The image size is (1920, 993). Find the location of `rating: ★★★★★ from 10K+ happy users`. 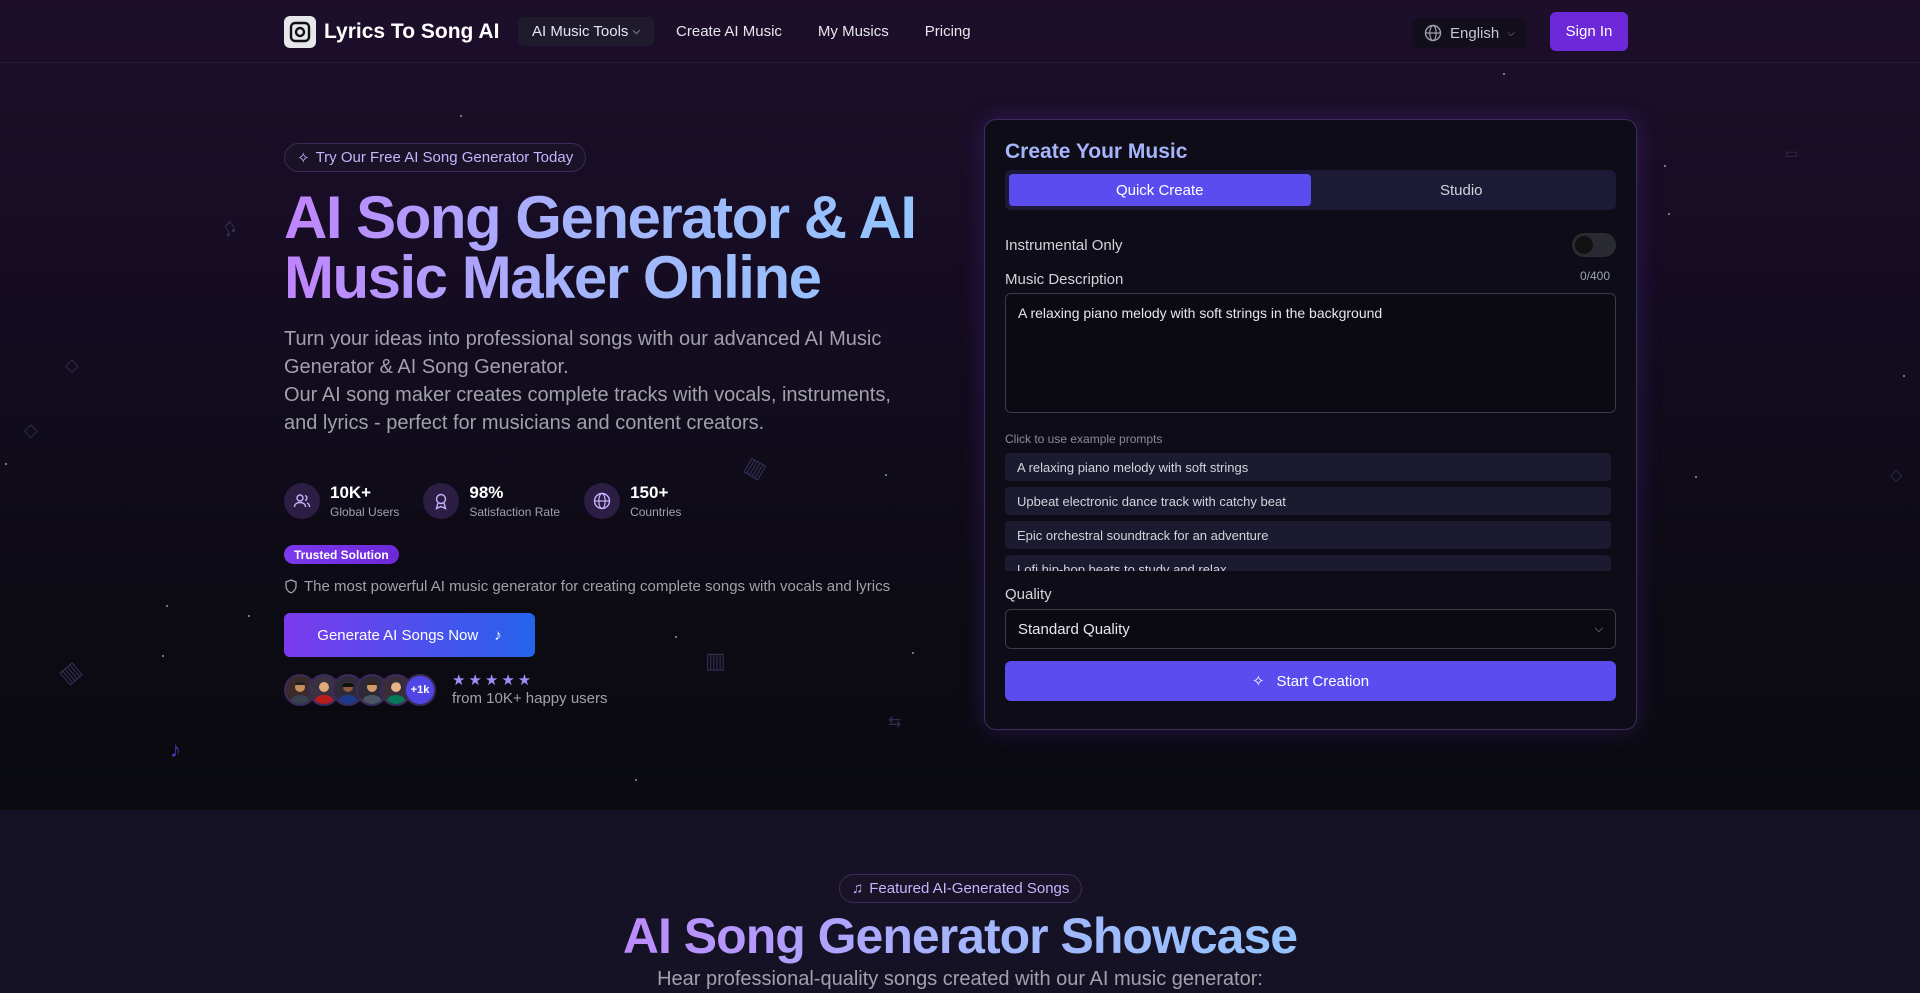

rating: ★★★★★ from 10K+ happy users is located at coordinates (530, 689).